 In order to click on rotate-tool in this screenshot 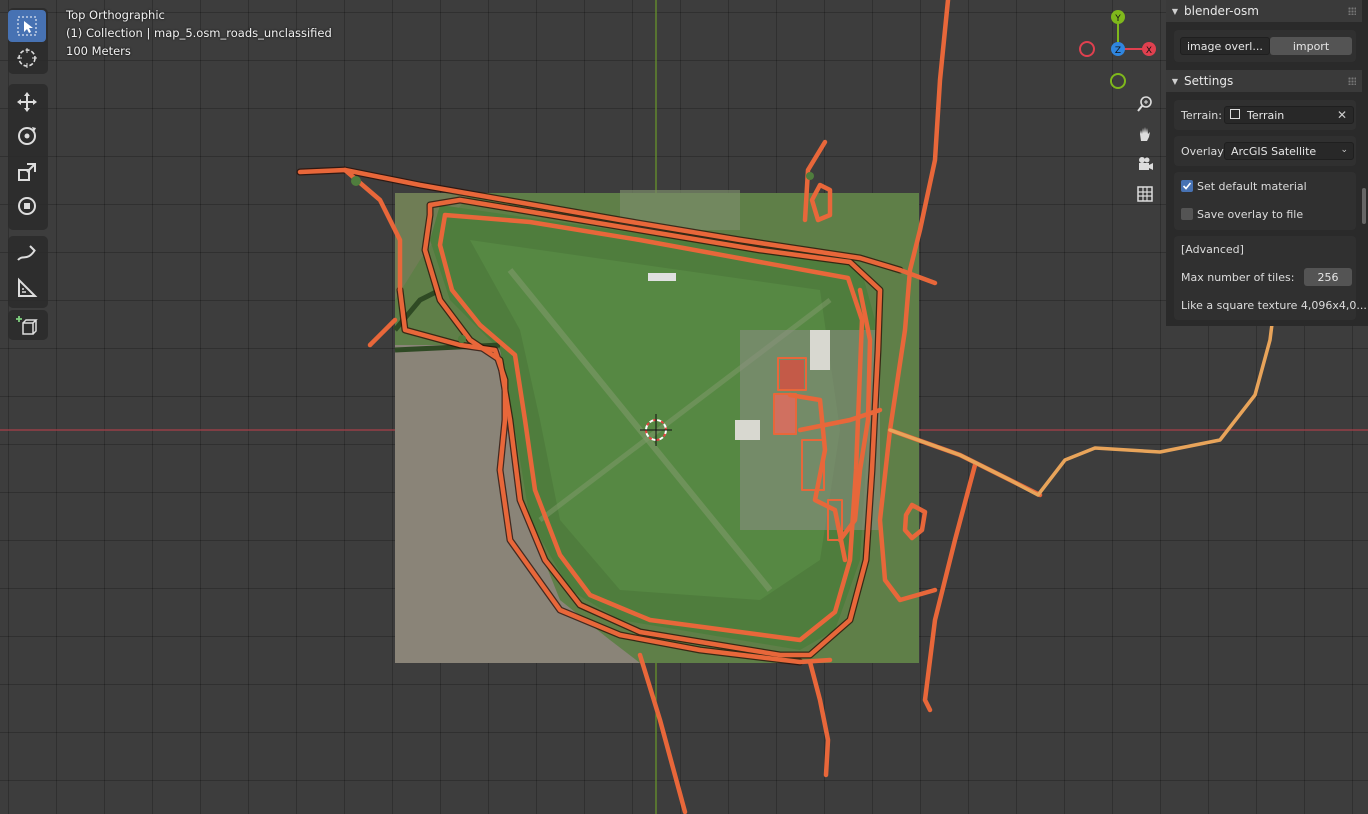, I will do `click(27, 136)`.